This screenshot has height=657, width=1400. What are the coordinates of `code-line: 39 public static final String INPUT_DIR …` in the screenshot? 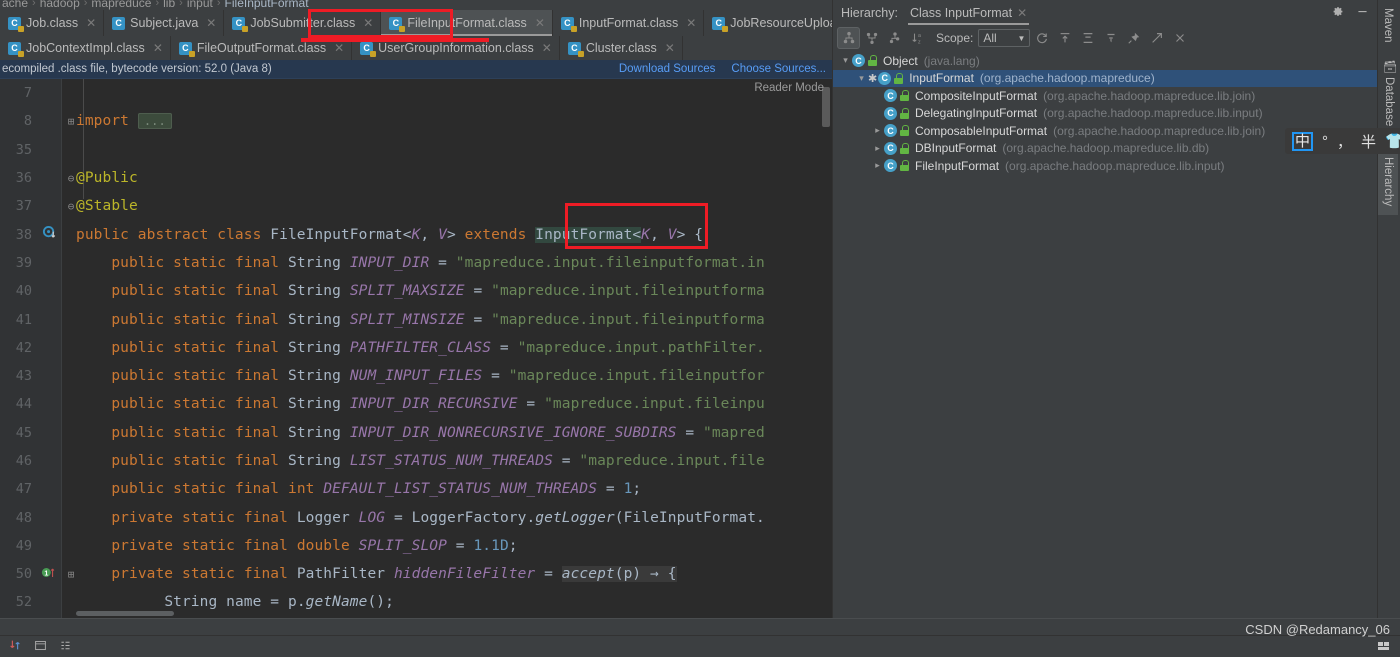 It's located at (416, 263).